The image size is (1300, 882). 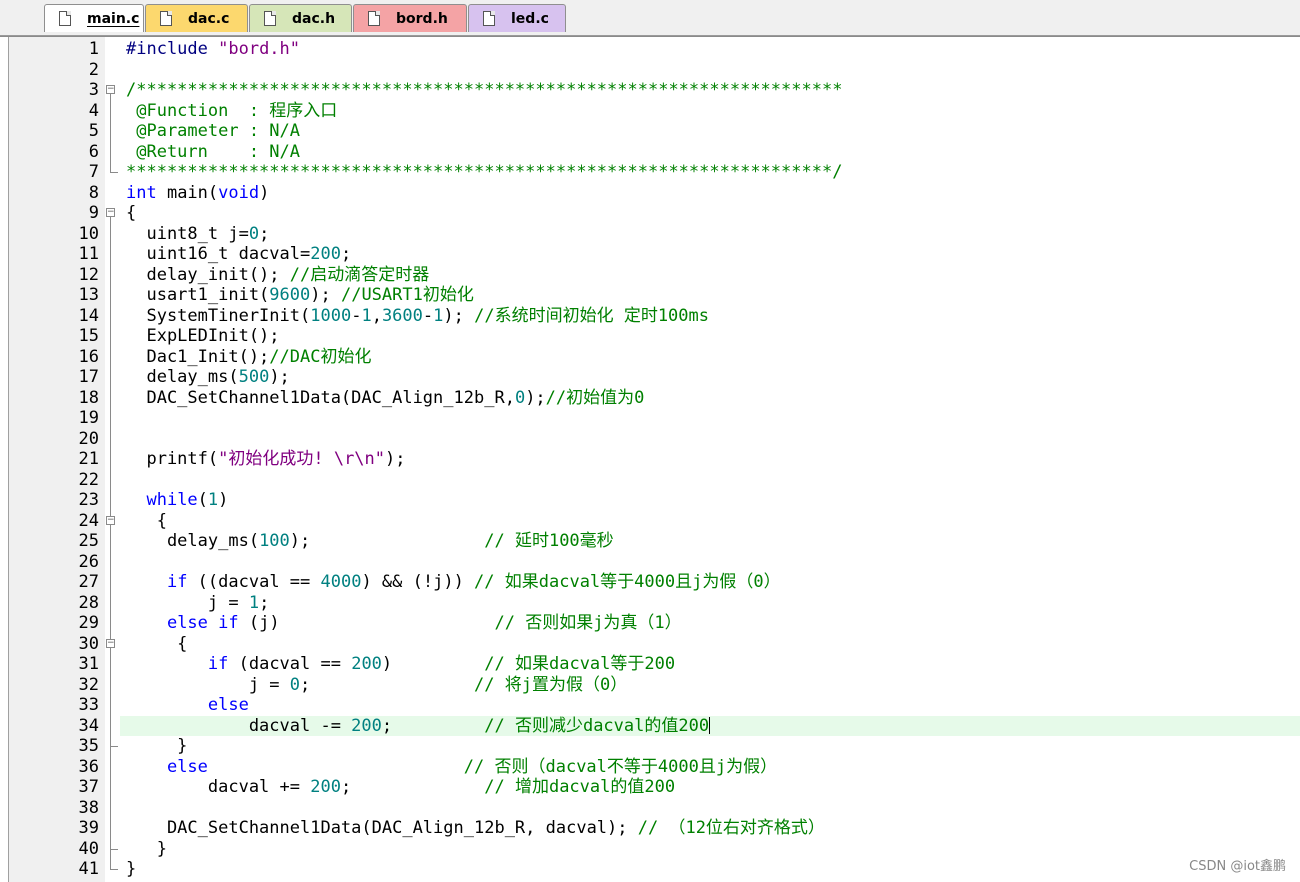 What do you see at coordinates (710, 357) in the screenshot?
I see `code-line-area: Dac1_Init();//DAC初始化` at bounding box center [710, 357].